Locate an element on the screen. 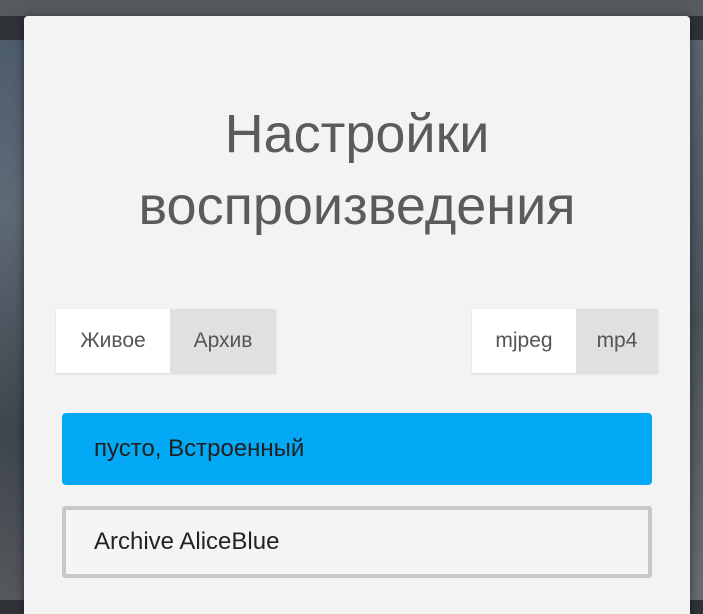 This screenshot has width=703, height=614. dialog-title-line1: Настройки is located at coordinates (357, 134).